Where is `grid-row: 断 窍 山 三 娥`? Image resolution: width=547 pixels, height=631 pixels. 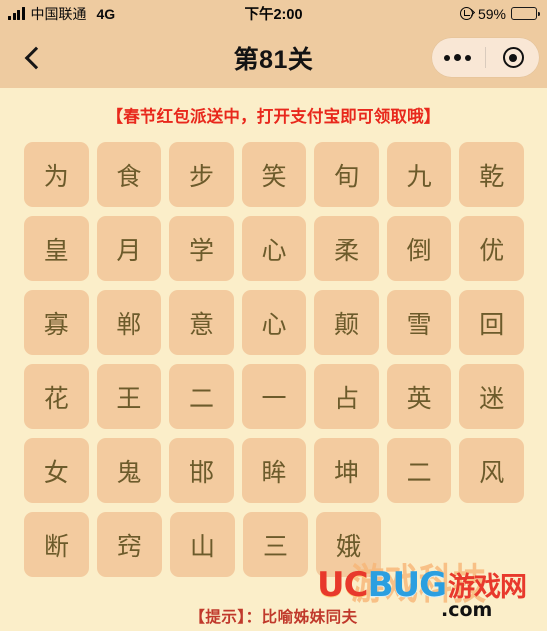 grid-row: 断 窍 山 三 娥 is located at coordinates (274, 544).